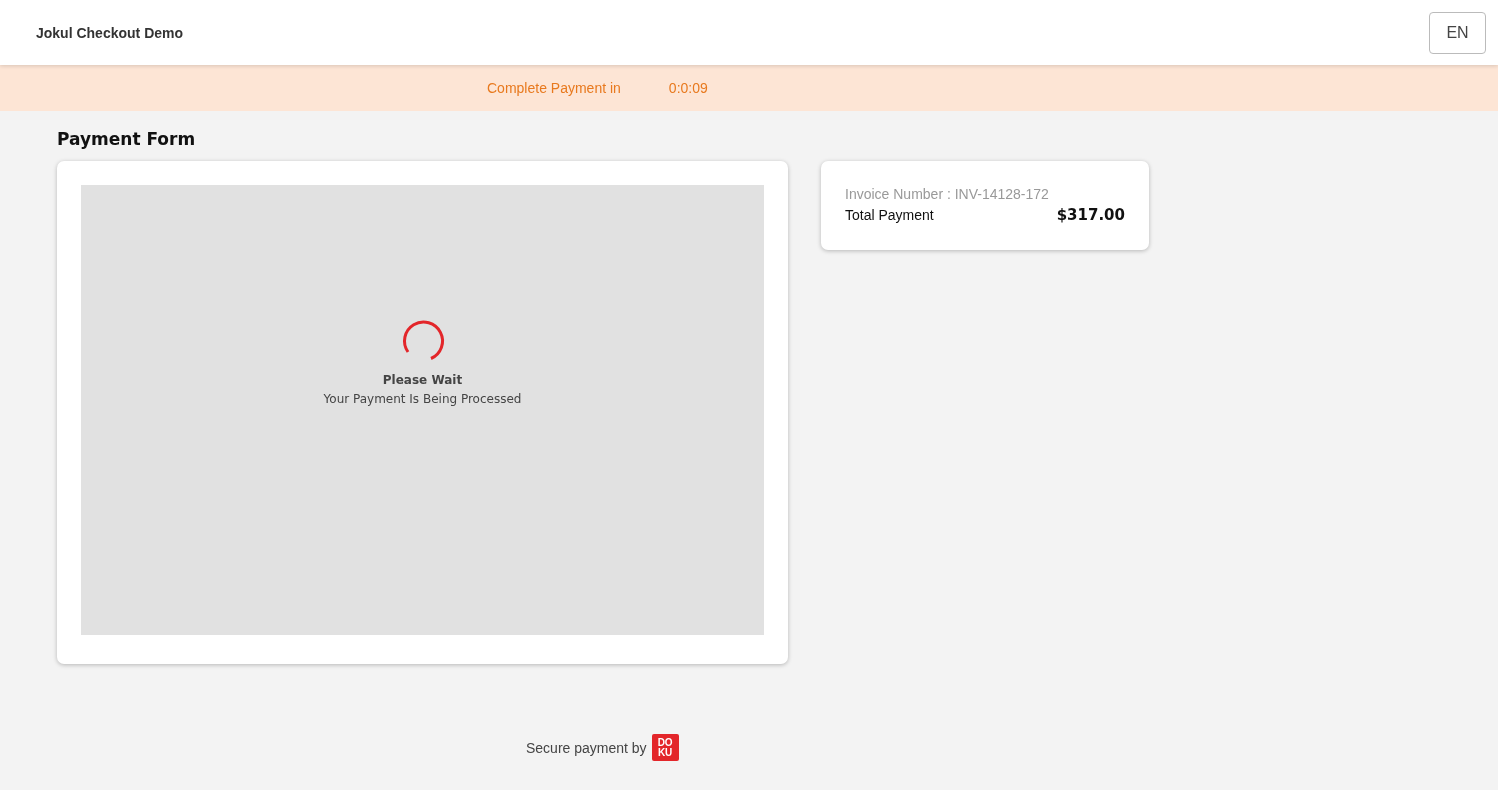 The width and height of the screenshot is (1498, 790). What do you see at coordinates (422, 380) in the screenshot?
I see `loading-title: Please Wait` at bounding box center [422, 380].